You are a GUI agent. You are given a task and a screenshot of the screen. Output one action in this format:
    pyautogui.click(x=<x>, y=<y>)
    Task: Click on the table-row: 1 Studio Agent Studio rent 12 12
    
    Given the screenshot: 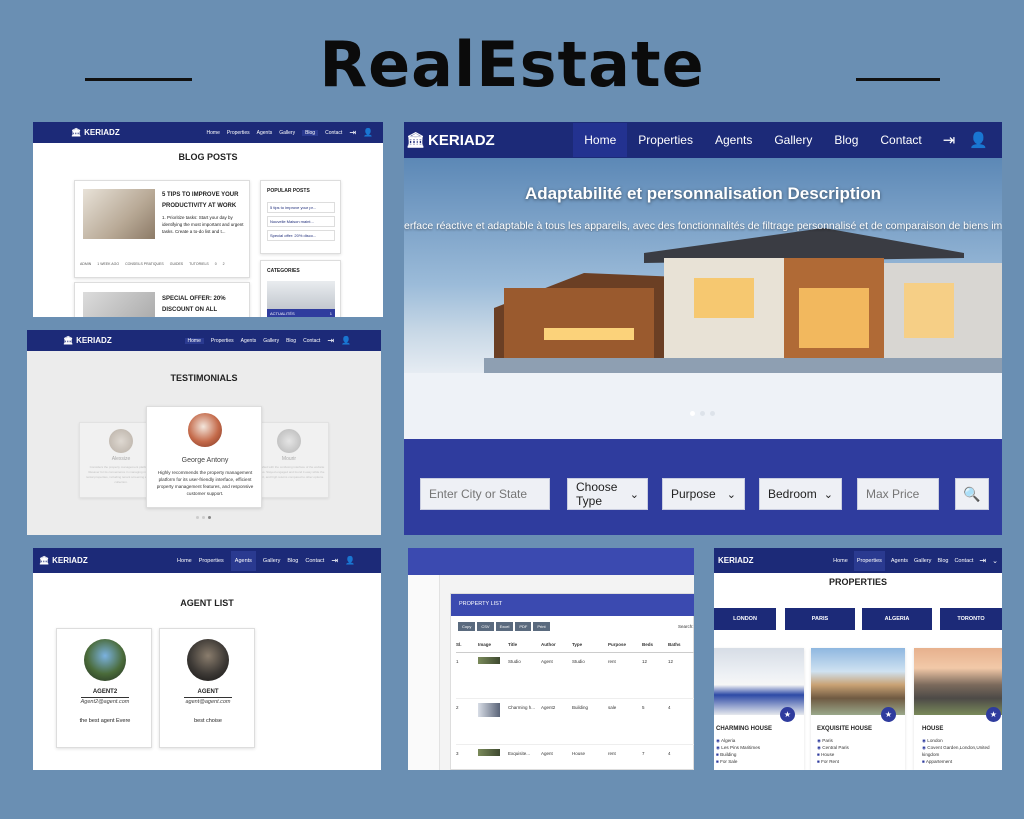 What is the action you would take?
    pyautogui.click(x=575, y=675)
    